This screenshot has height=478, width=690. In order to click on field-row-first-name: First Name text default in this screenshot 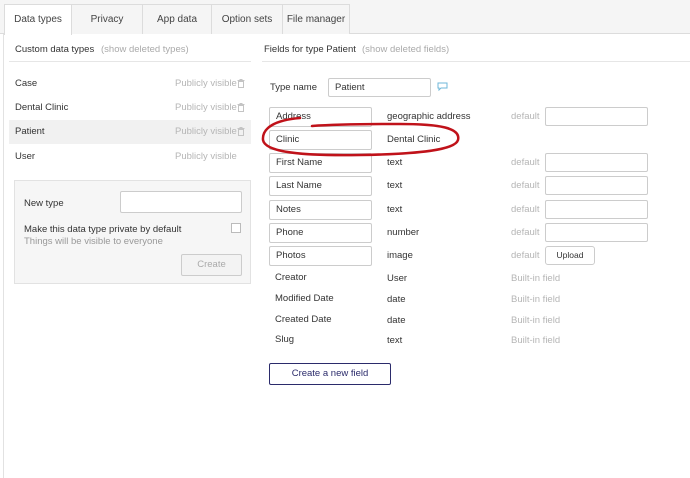, I will do `click(460, 163)`.